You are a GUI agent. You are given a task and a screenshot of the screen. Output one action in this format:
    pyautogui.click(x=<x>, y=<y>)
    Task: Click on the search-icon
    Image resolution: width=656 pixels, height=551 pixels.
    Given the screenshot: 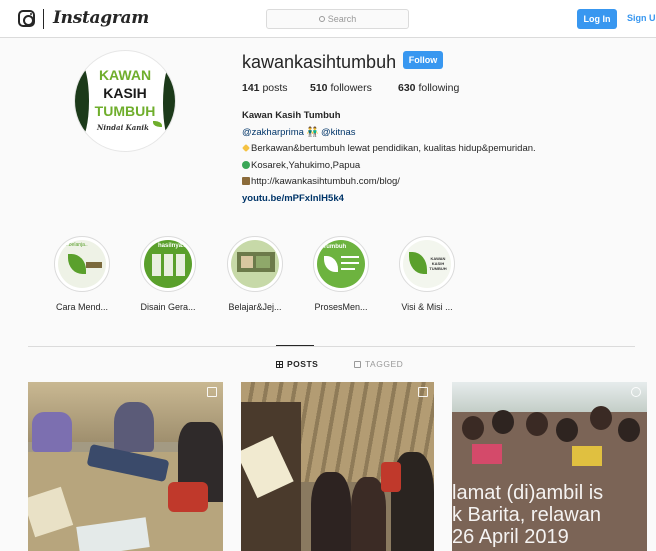 What is the action you would take?
    pyautogui.click(x=321, y=19)
    